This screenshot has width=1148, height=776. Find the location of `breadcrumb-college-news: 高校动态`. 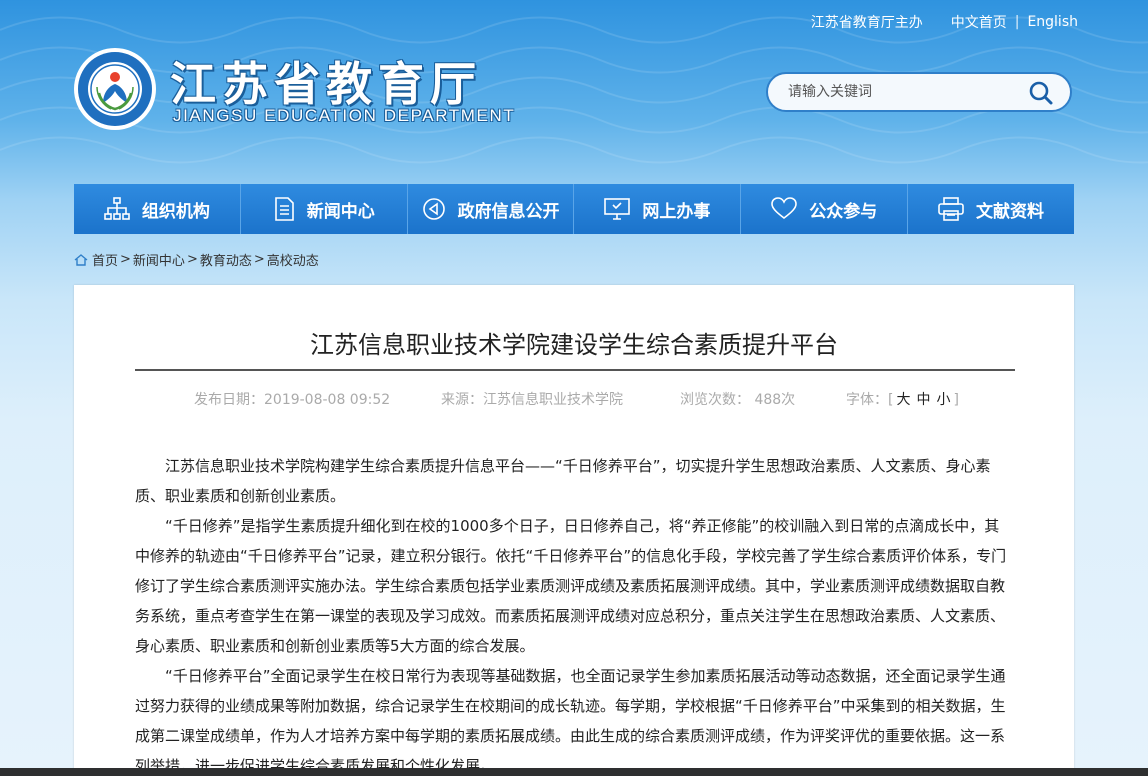

breadcrumb-college-news: 高校动态 is located at coordinates (293, 259).